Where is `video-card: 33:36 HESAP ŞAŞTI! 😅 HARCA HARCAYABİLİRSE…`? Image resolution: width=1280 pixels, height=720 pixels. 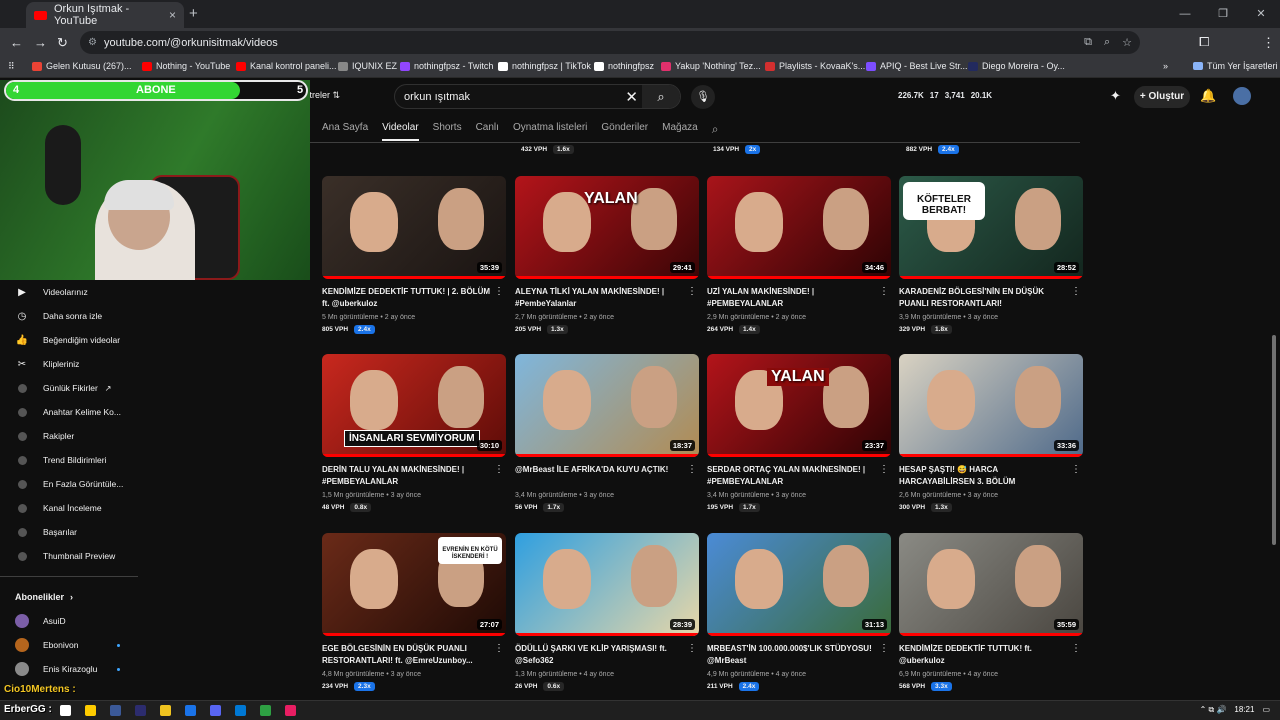 video-card: 33:36 HESAP ŞAŞTI! 😅 HARCA HARCAYABİLİRSE… is located at coordinates (991, 433).